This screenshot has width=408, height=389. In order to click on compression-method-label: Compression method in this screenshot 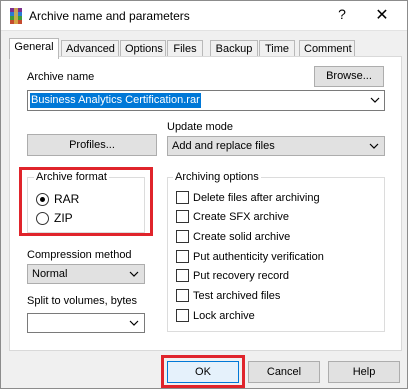, I will do `click(79, 255)`.